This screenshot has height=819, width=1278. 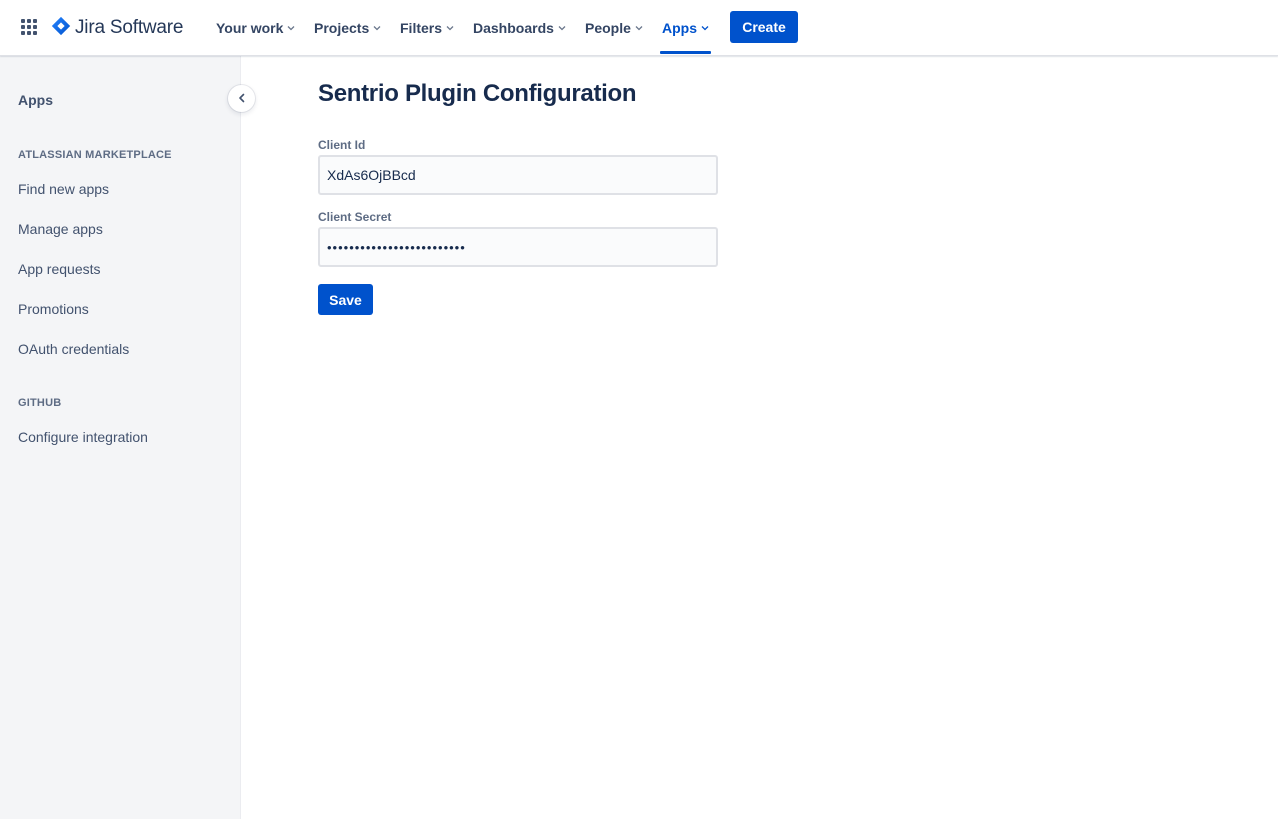 What do you see at coordinates (518, 247) in the screenshot?
I see `client-secret-input` at bounding box center [518, 247].